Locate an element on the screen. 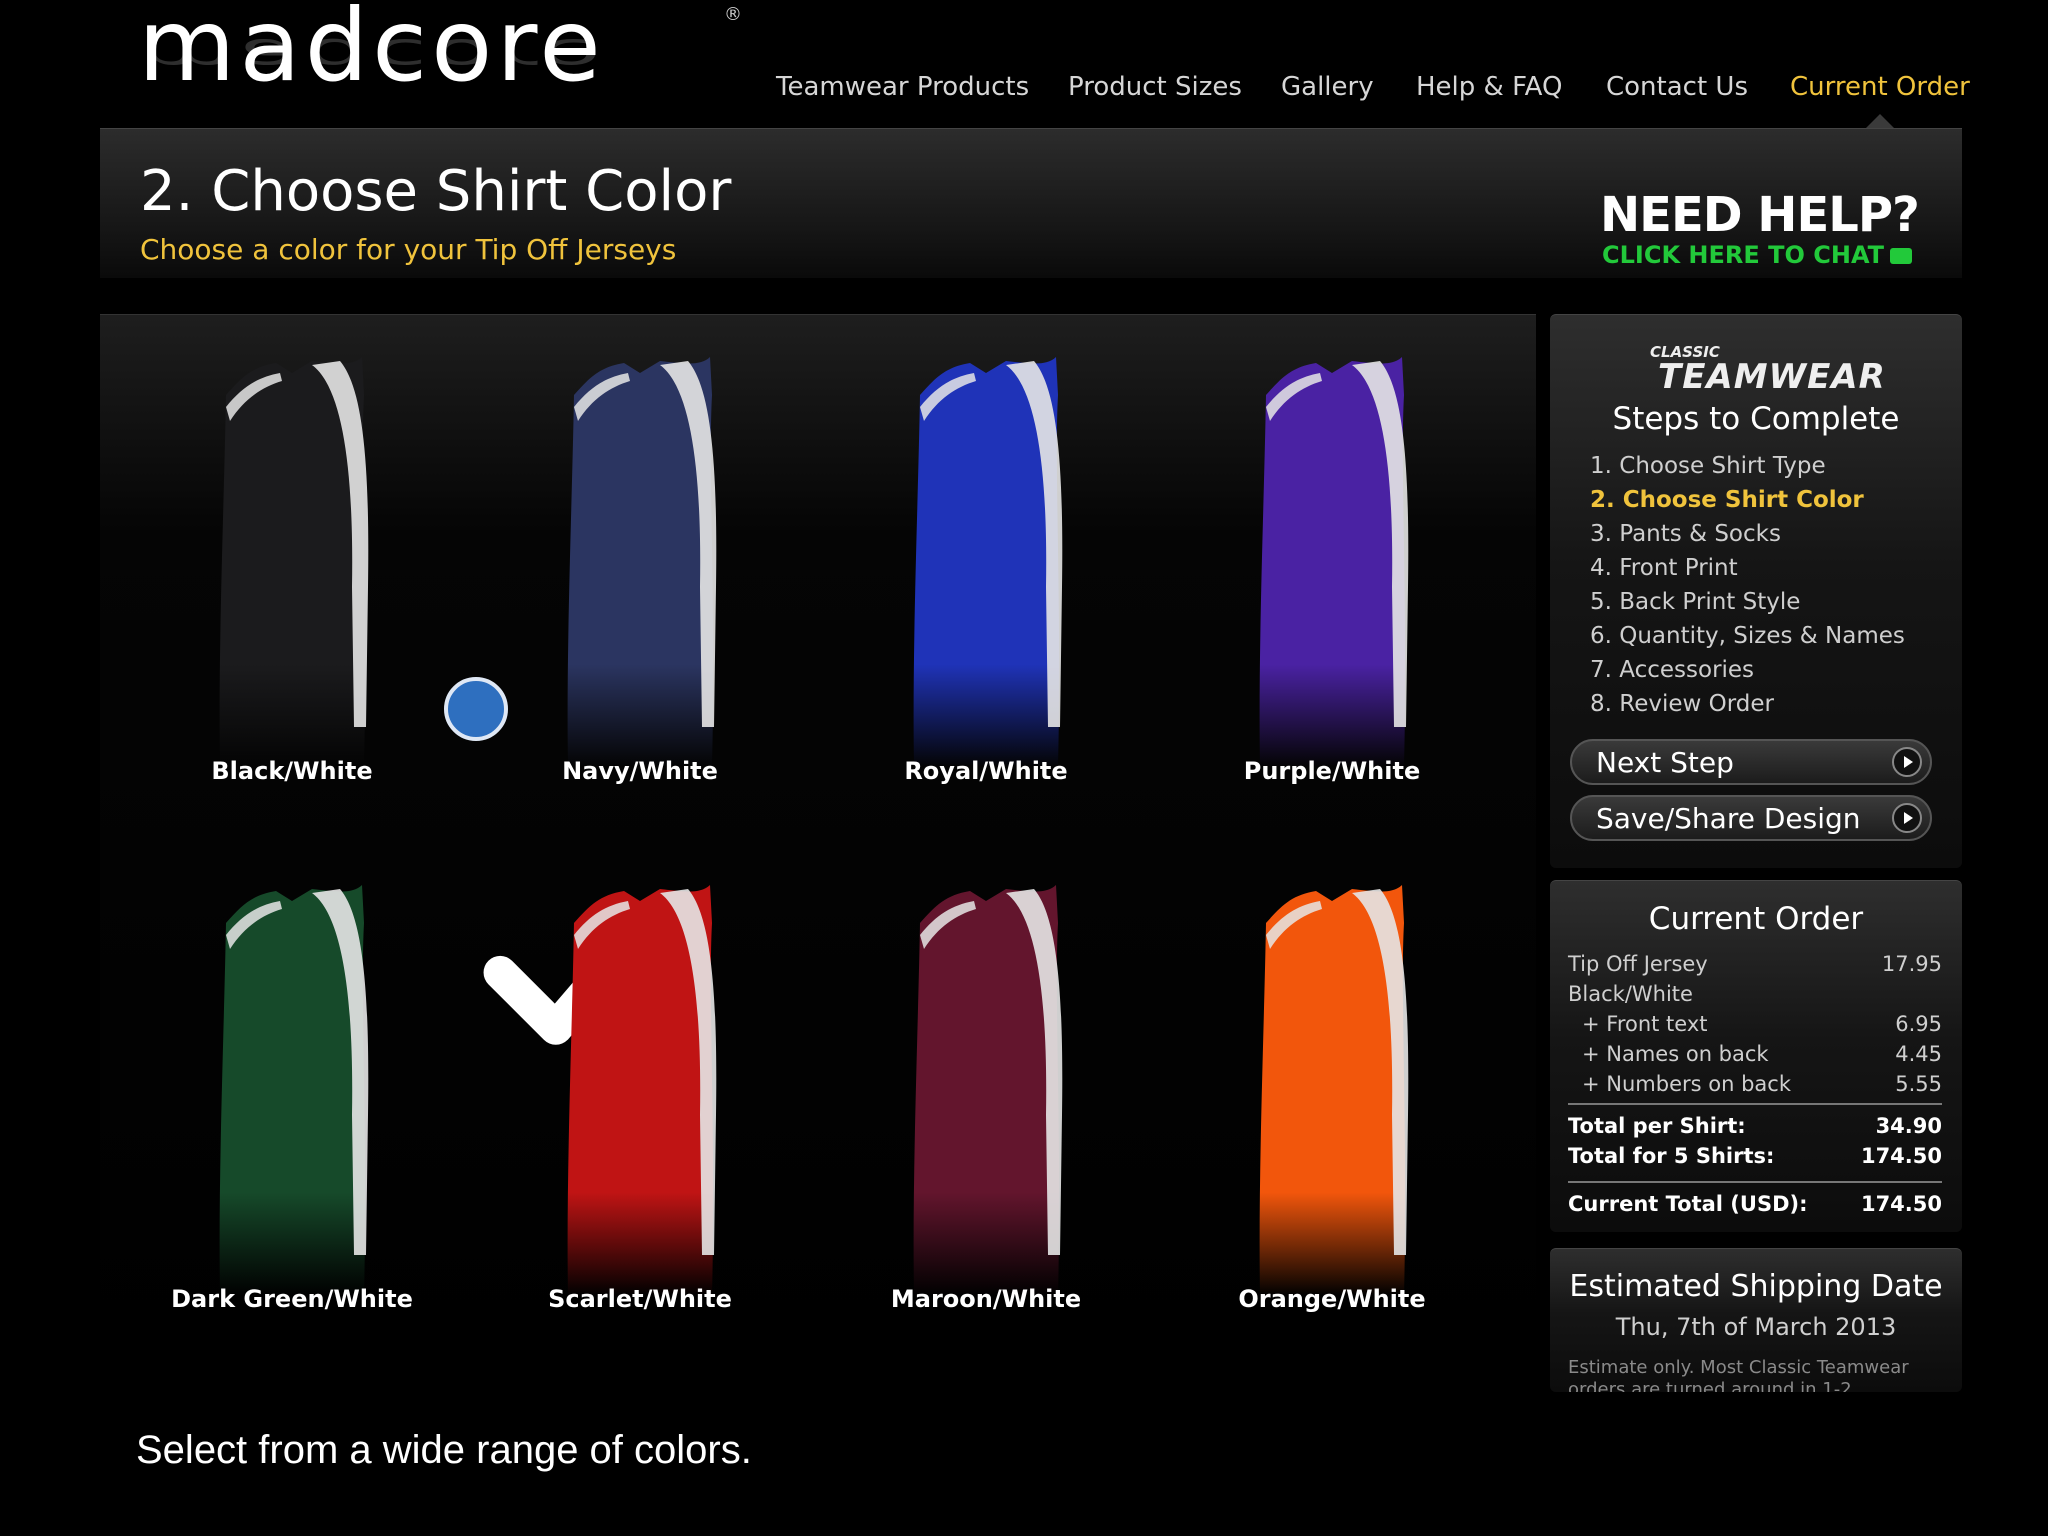 The width and height of the screenshot is (2048, 1536). extra-label: + Front text is located at coordinates (1645, 1024).